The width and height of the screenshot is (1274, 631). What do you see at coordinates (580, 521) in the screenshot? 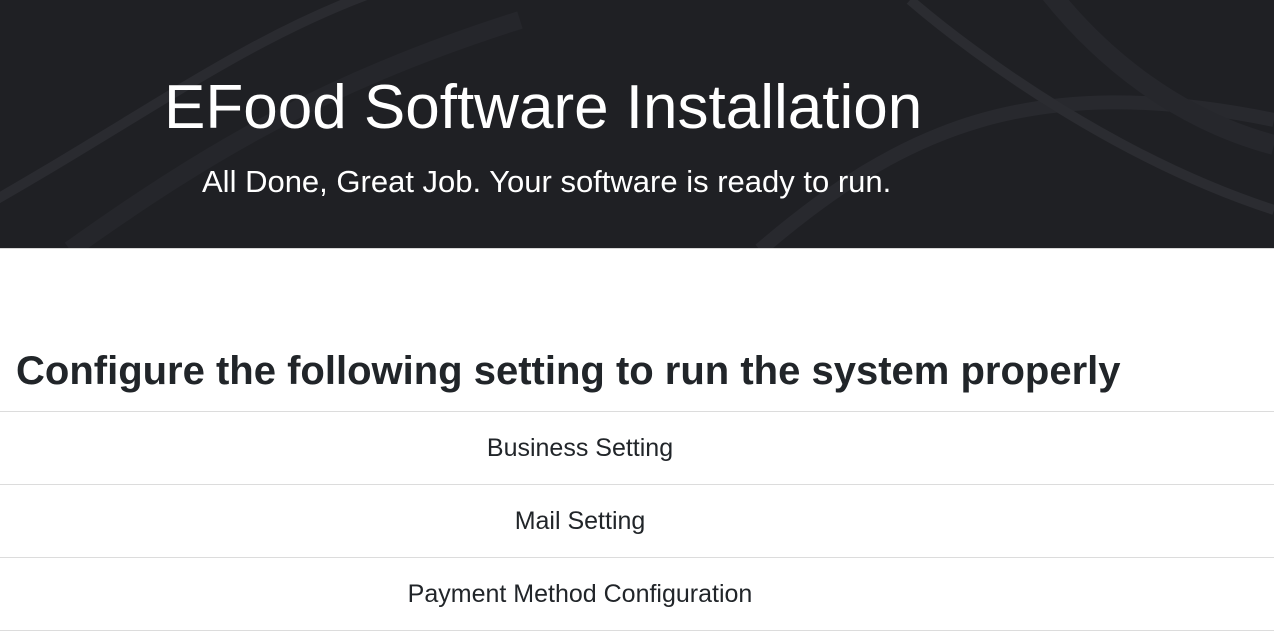
I see `mail-setting-link: Mail Setting` at bounding box center [580, 521].